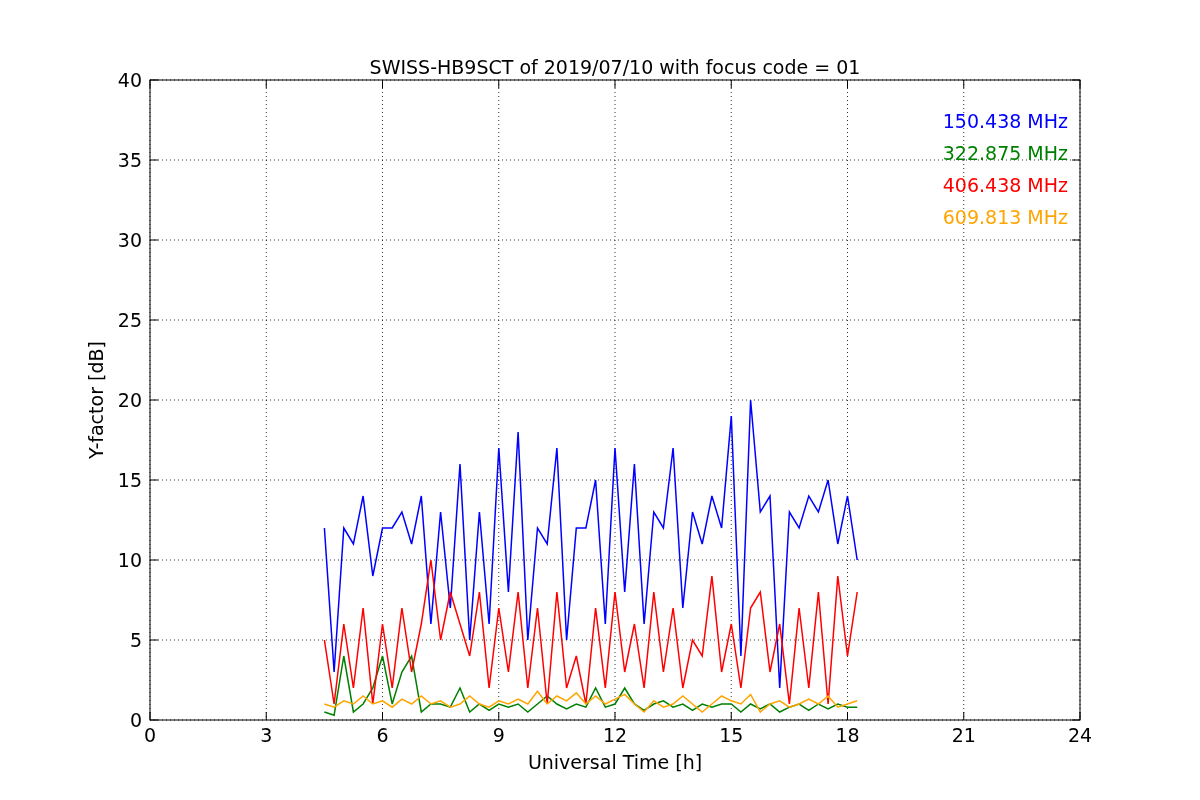  What do you see at coordinates (1080, 735) in the screenshot?
I see `x-tick-label: 24` at bounding box center [1080, 735].